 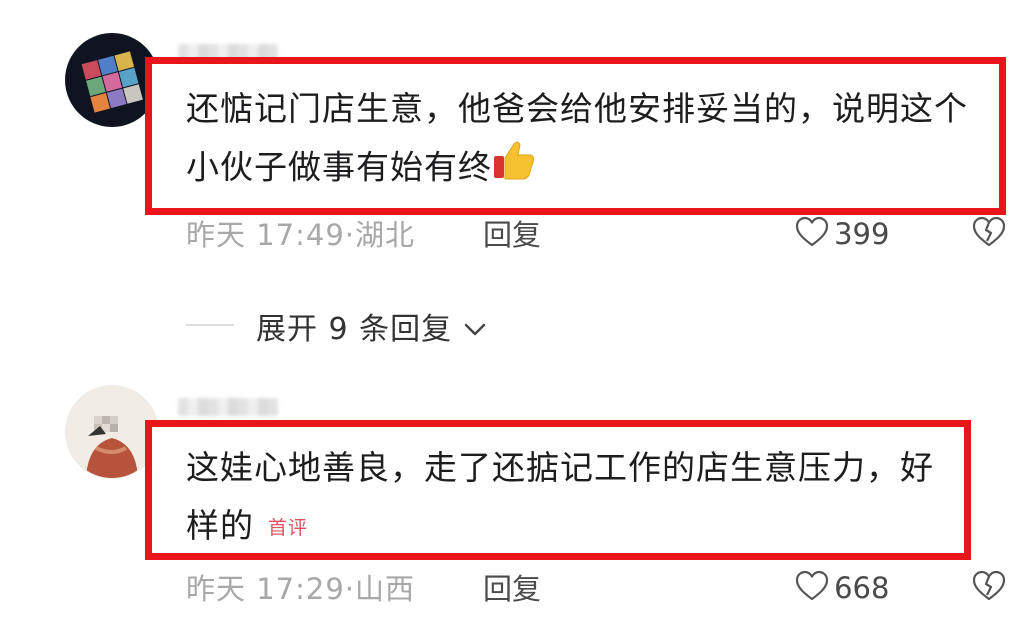 I want to click on like-button: 399, so click(x=842, y=234).